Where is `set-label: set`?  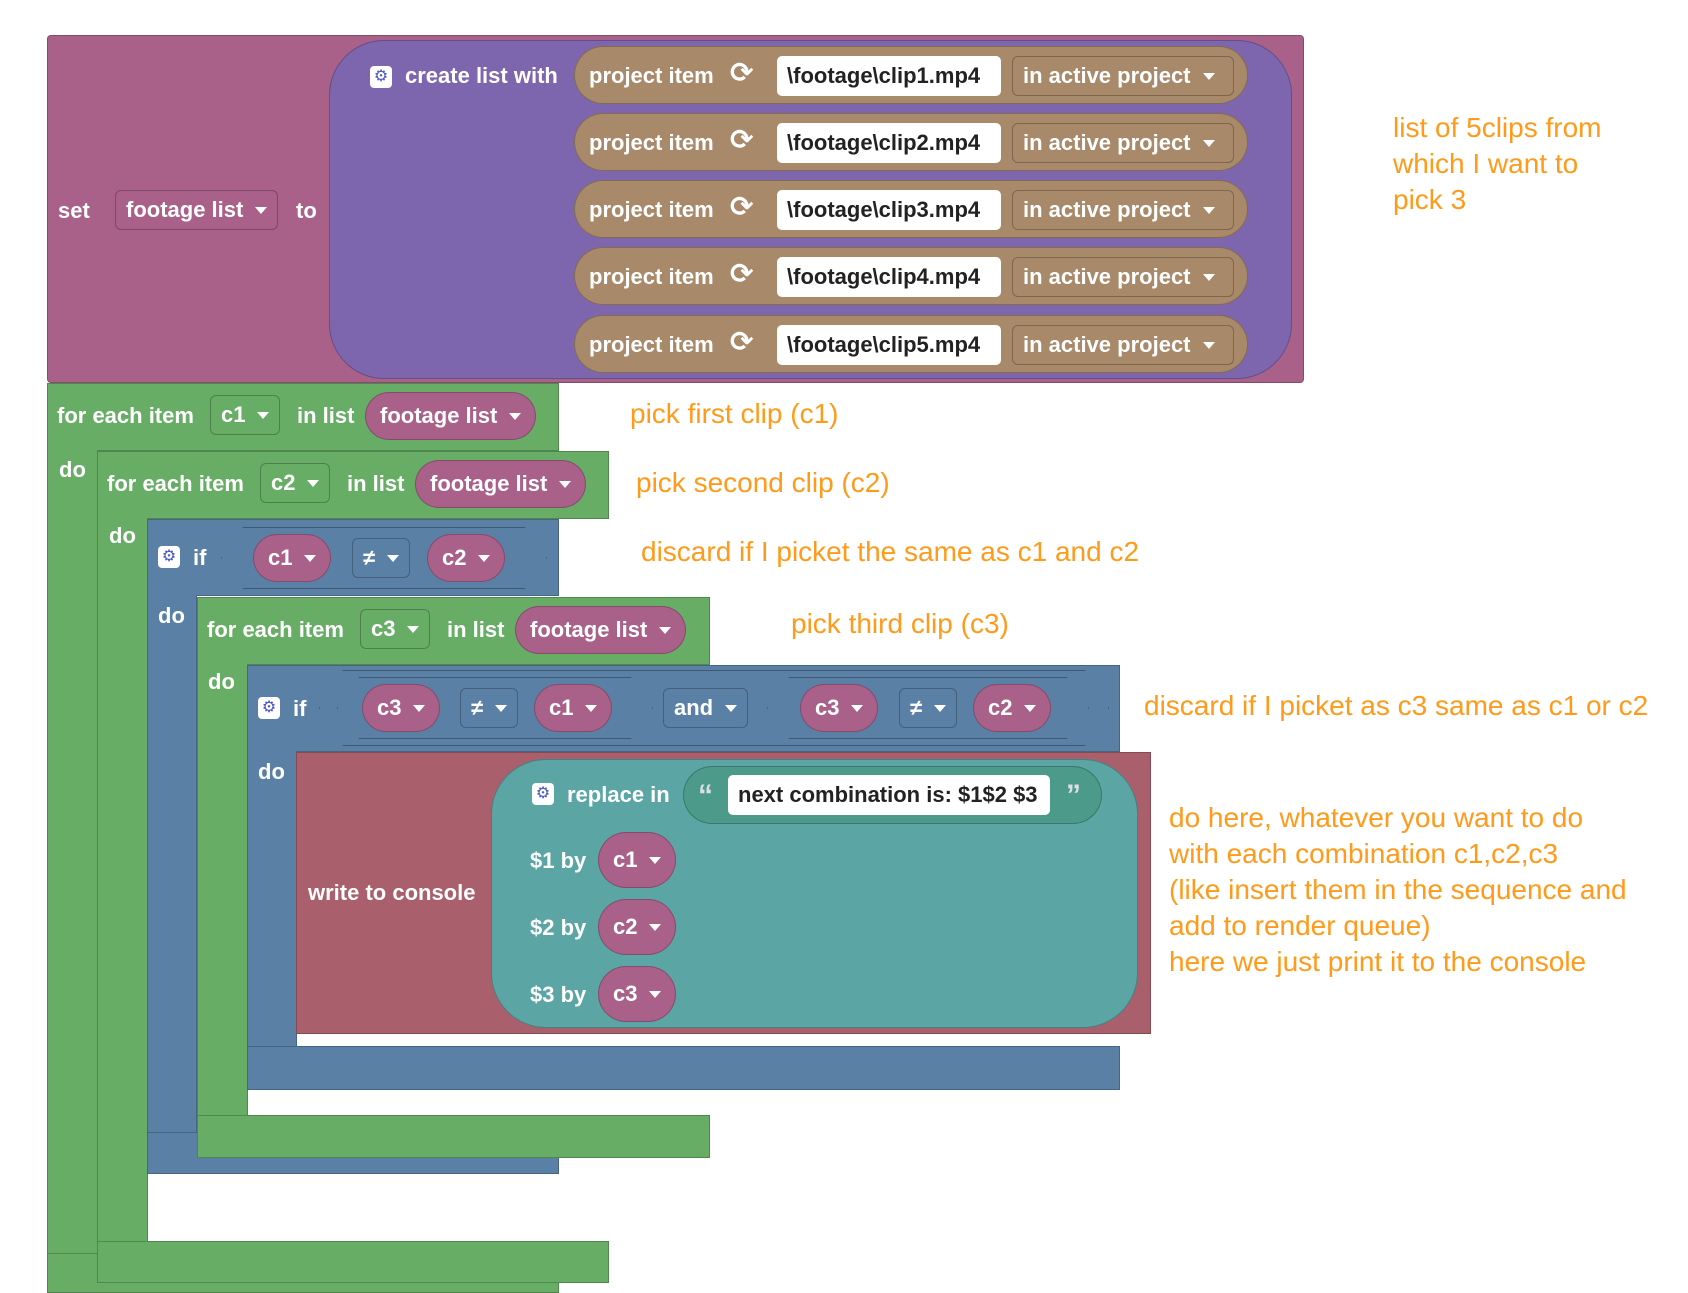 set-label: set is located at coordinates (74, 210).